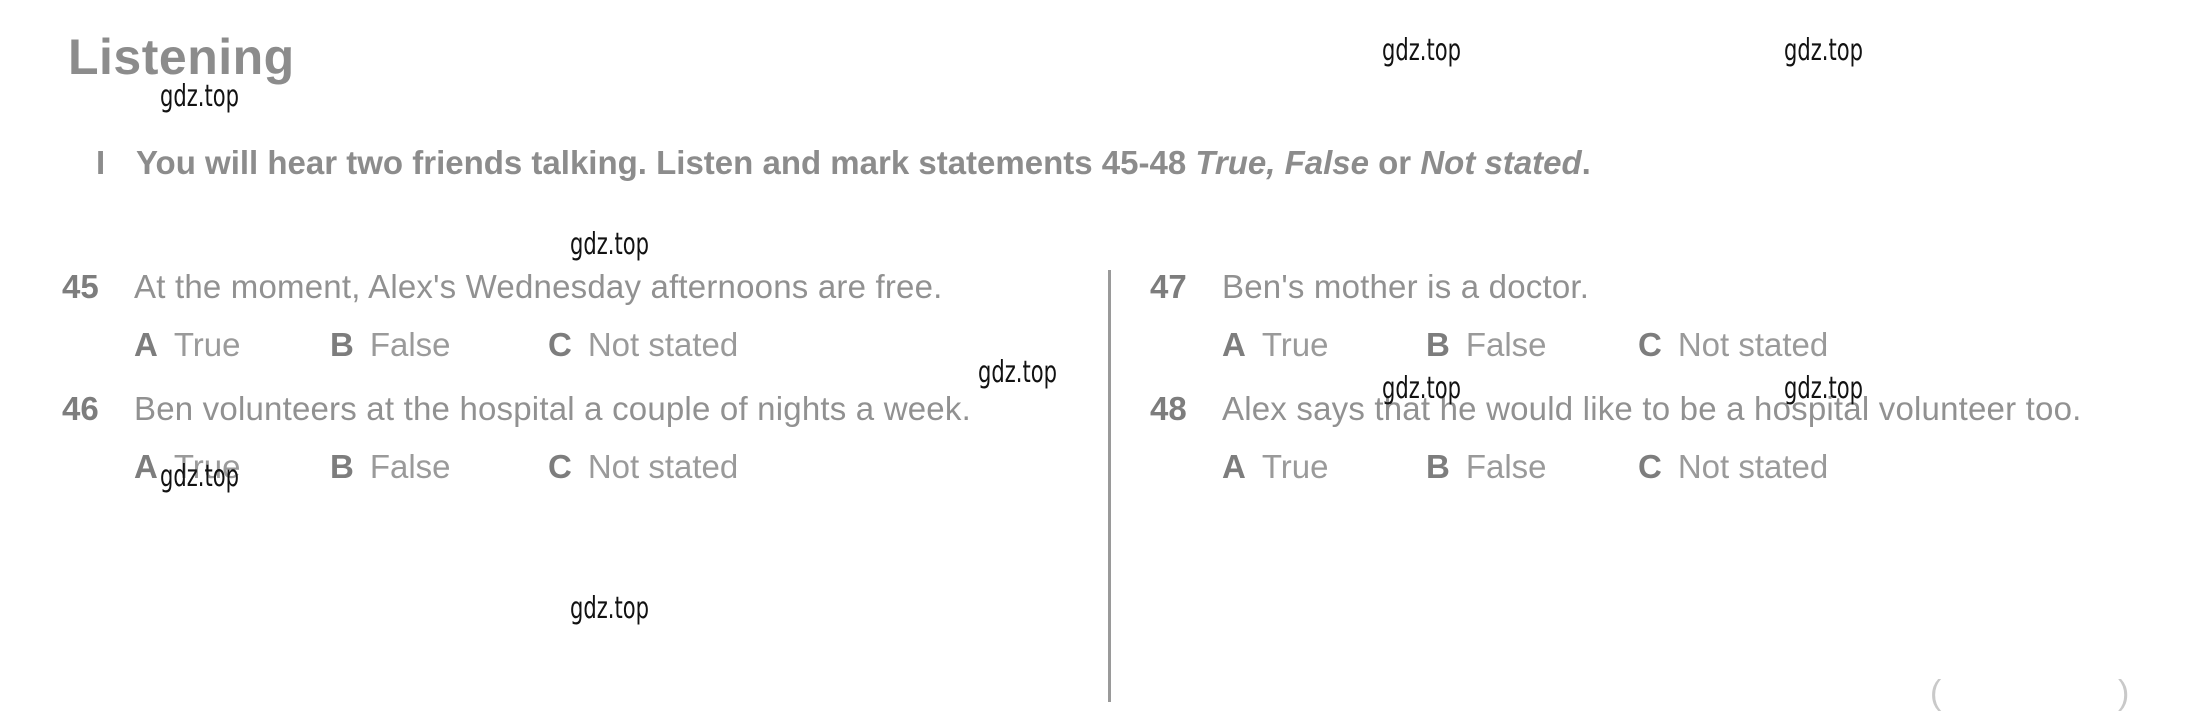  What do you see at coordinates (1168, 286) in the screenshot?
I see `question-number: 47` at bounding box center [1168, 286].